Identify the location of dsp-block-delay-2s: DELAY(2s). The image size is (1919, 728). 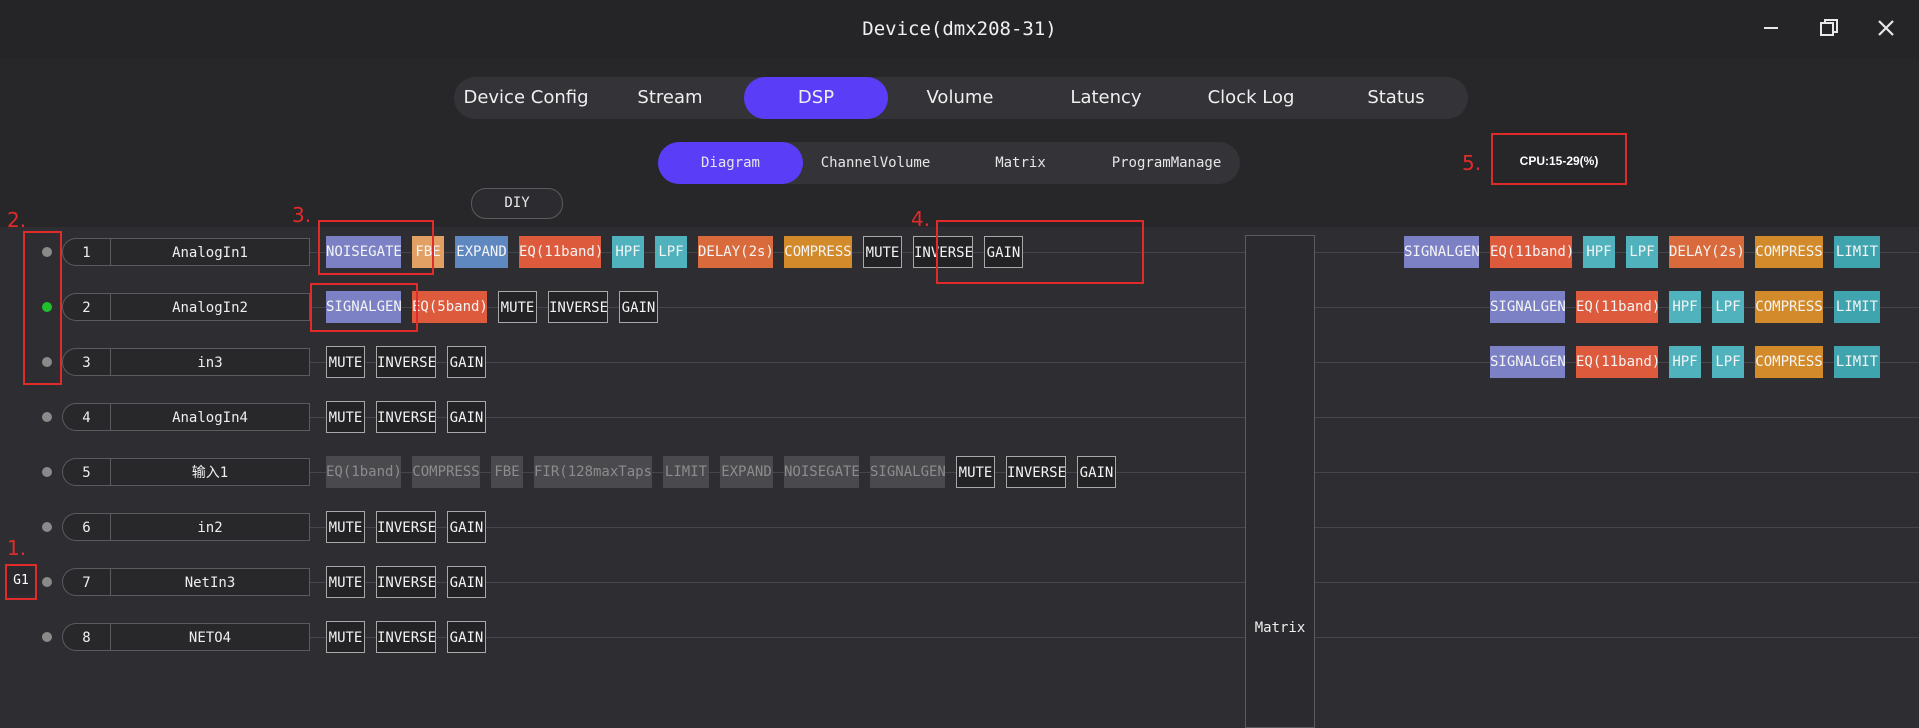
(735, 252).